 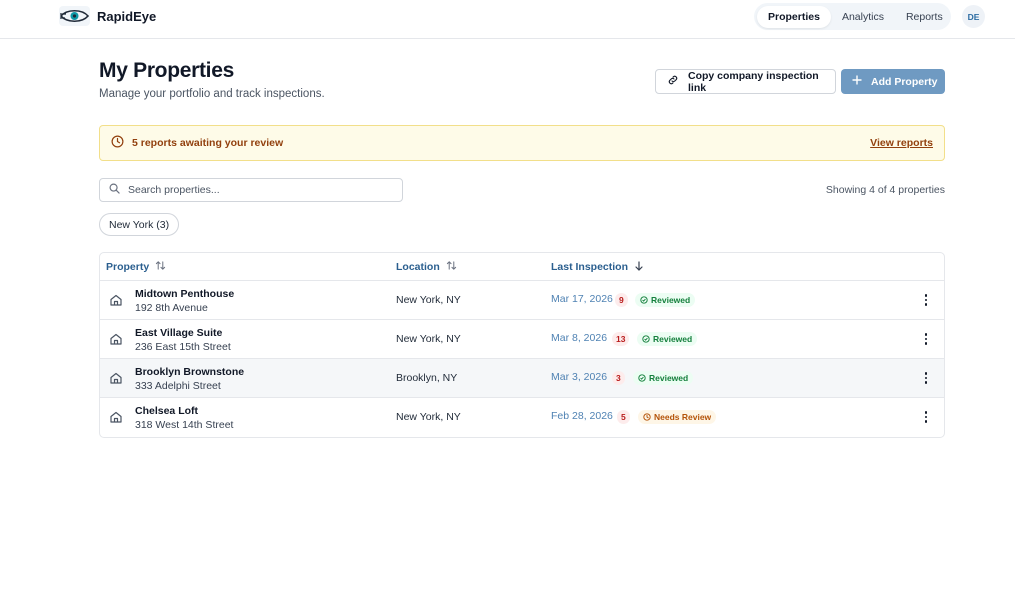 I want to click on copy-inspection-link-button: Copy company inspection link, so click(x=745, y=81).